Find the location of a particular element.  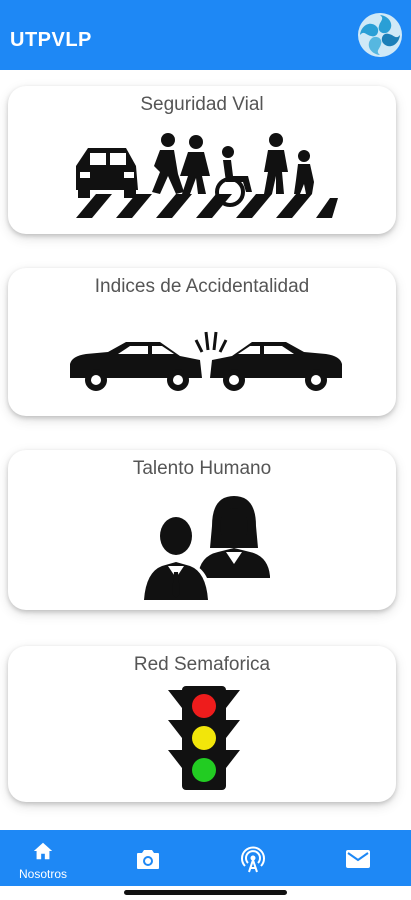

tab-nosotros: Nosotros is located at coordinates (51, 858).